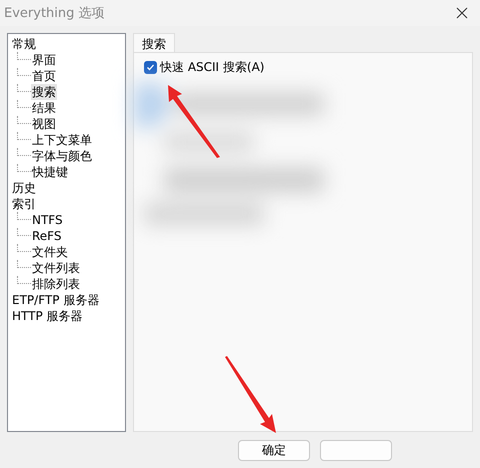 The height and width of the screenshot is (468, 480). Describe the element at coordinates (24, 204) in the screenshot. I see `tree-item: 索引` at that location.